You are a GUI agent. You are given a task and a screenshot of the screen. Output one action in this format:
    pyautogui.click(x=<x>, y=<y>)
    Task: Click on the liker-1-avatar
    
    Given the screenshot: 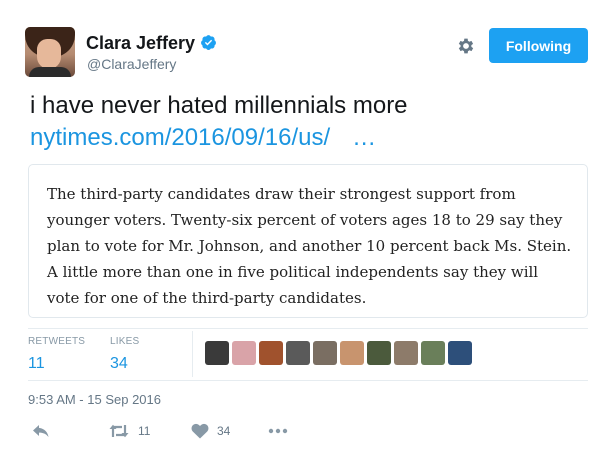 What is the action you would take?
    pyautogui.click(x=217, y=353)
    